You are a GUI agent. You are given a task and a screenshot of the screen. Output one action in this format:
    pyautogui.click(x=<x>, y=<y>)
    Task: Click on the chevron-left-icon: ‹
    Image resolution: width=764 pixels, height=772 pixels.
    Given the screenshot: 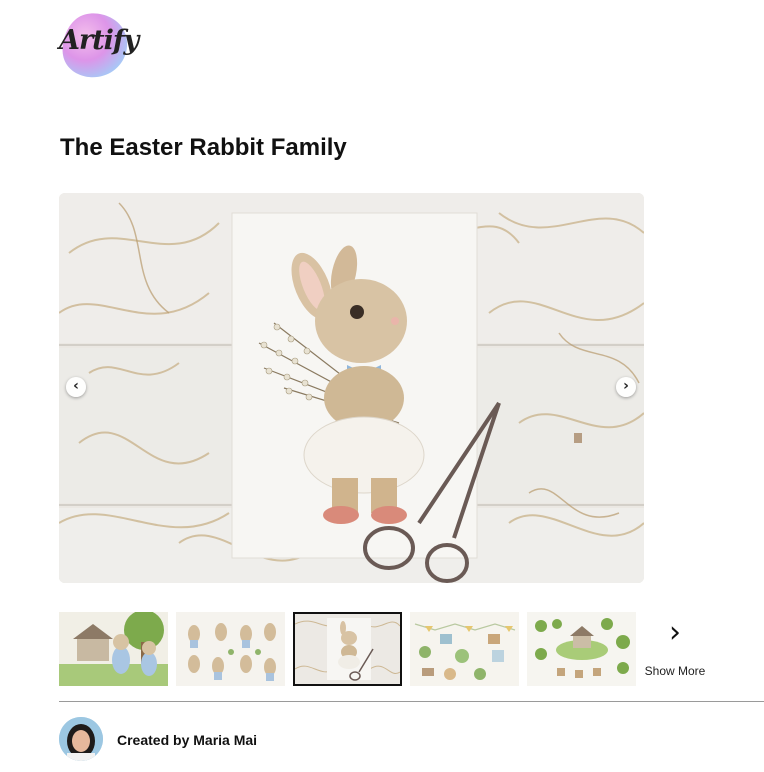 What is the action you would take?
    pyautogui.click(x=76, y=386)
    